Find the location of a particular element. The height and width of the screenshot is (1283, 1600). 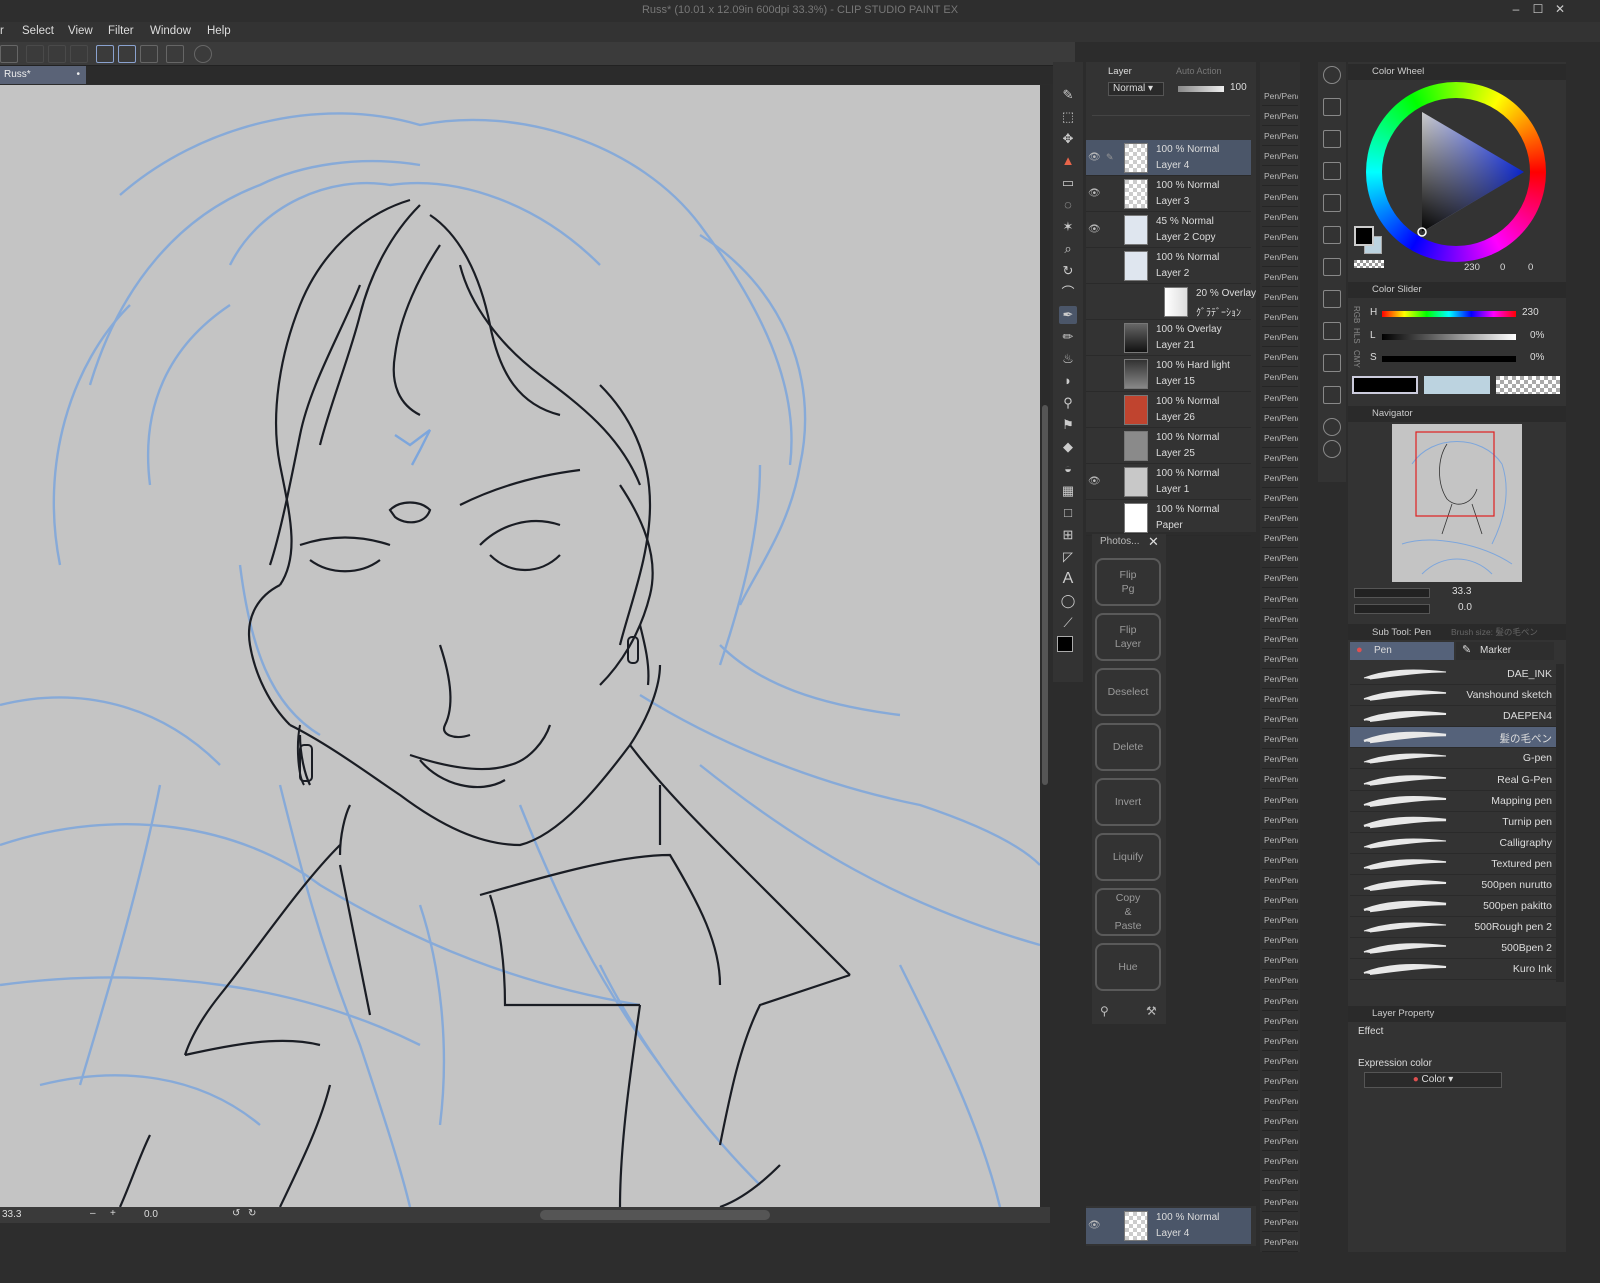

photo-action-button: Flip Layer is located at coordinates (1128, 637).